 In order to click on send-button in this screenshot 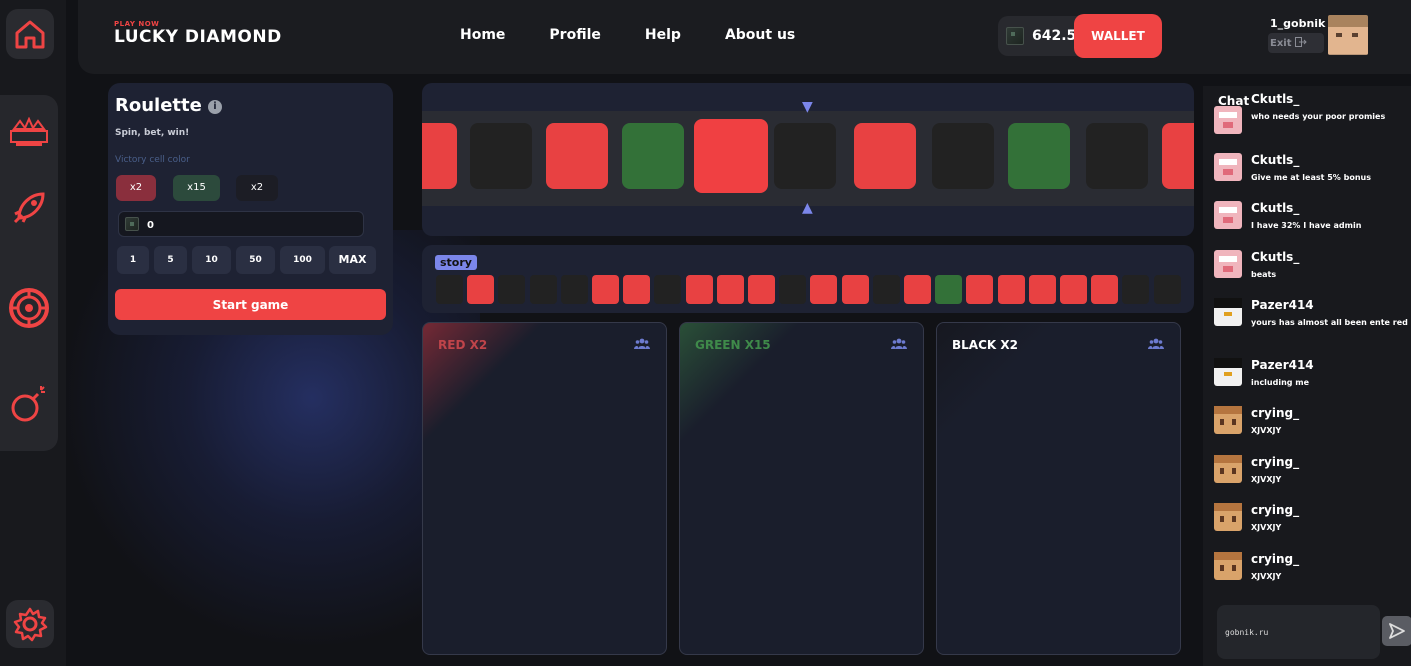, I will do `click(1396, 631)`.